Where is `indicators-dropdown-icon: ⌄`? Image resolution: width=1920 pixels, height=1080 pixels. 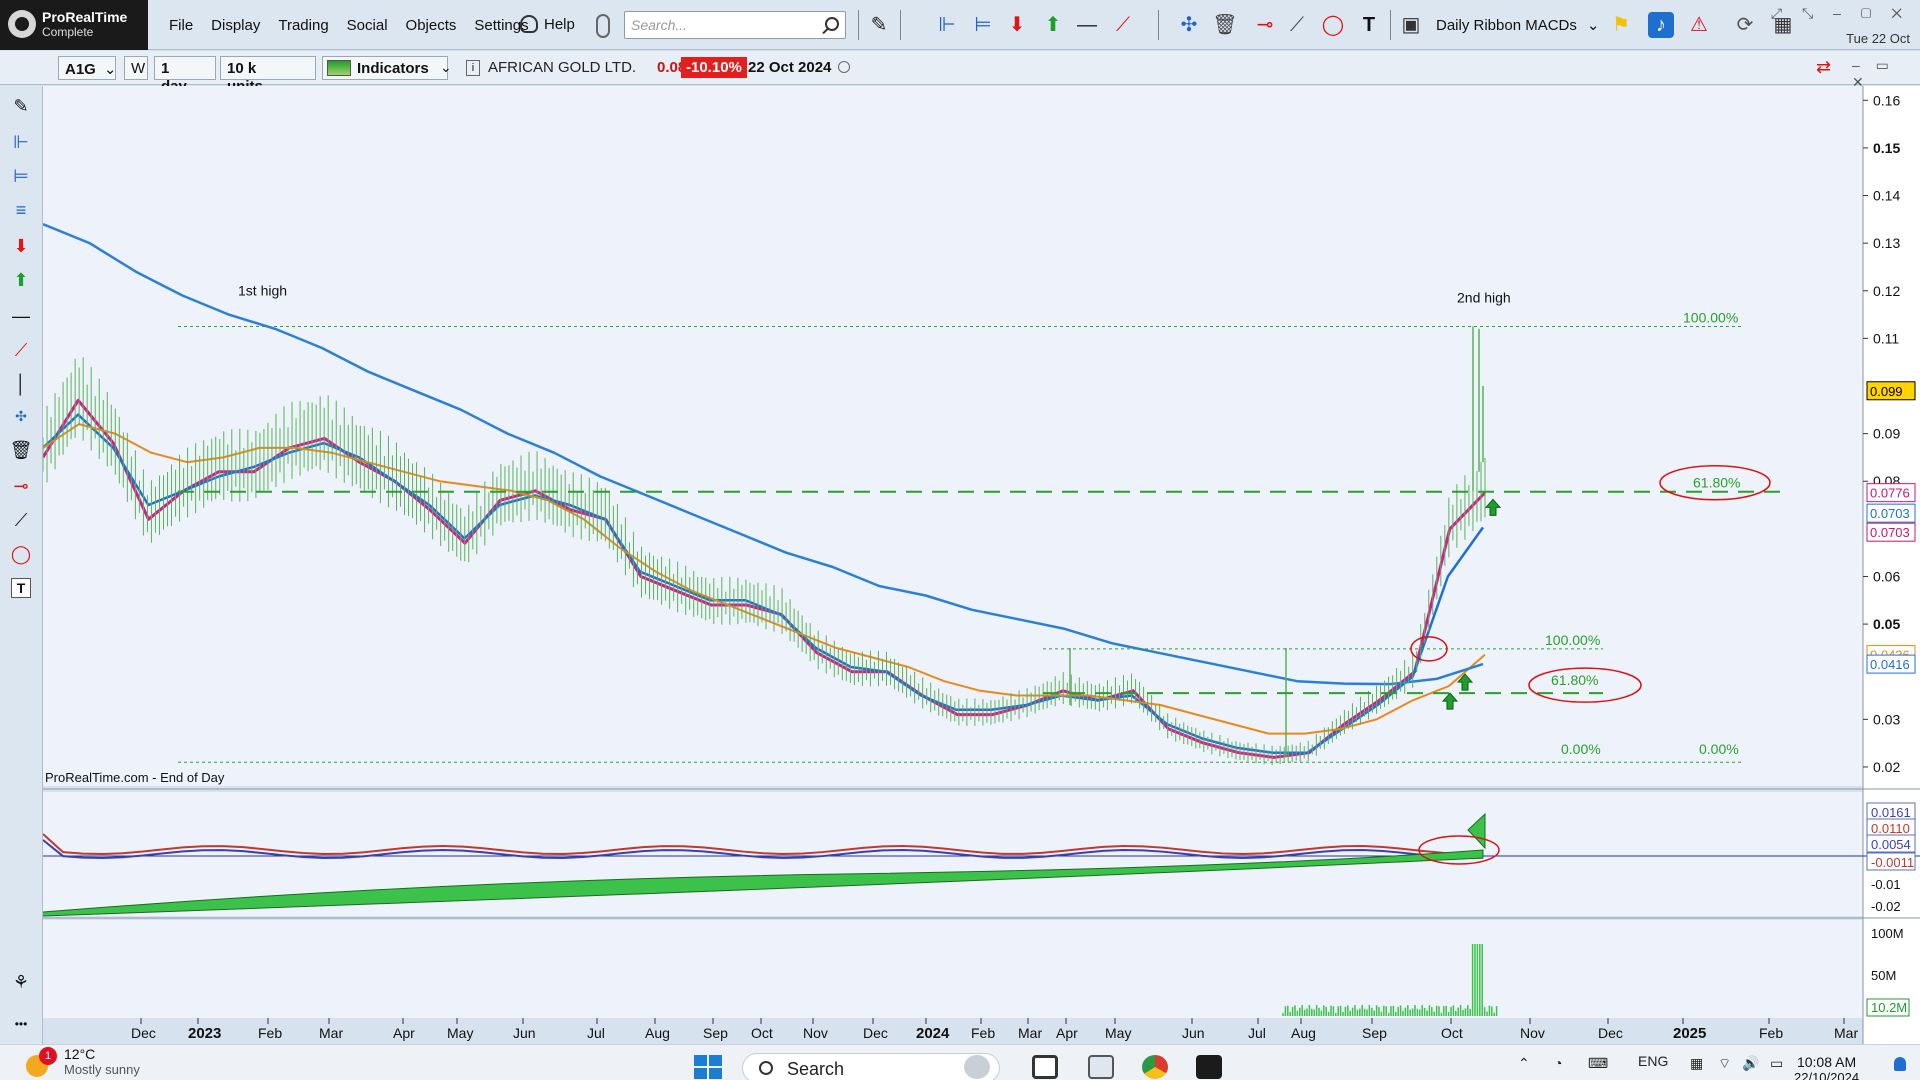
indicators-dropdown-icon: ⌄ is located at coordinates (446, 67).